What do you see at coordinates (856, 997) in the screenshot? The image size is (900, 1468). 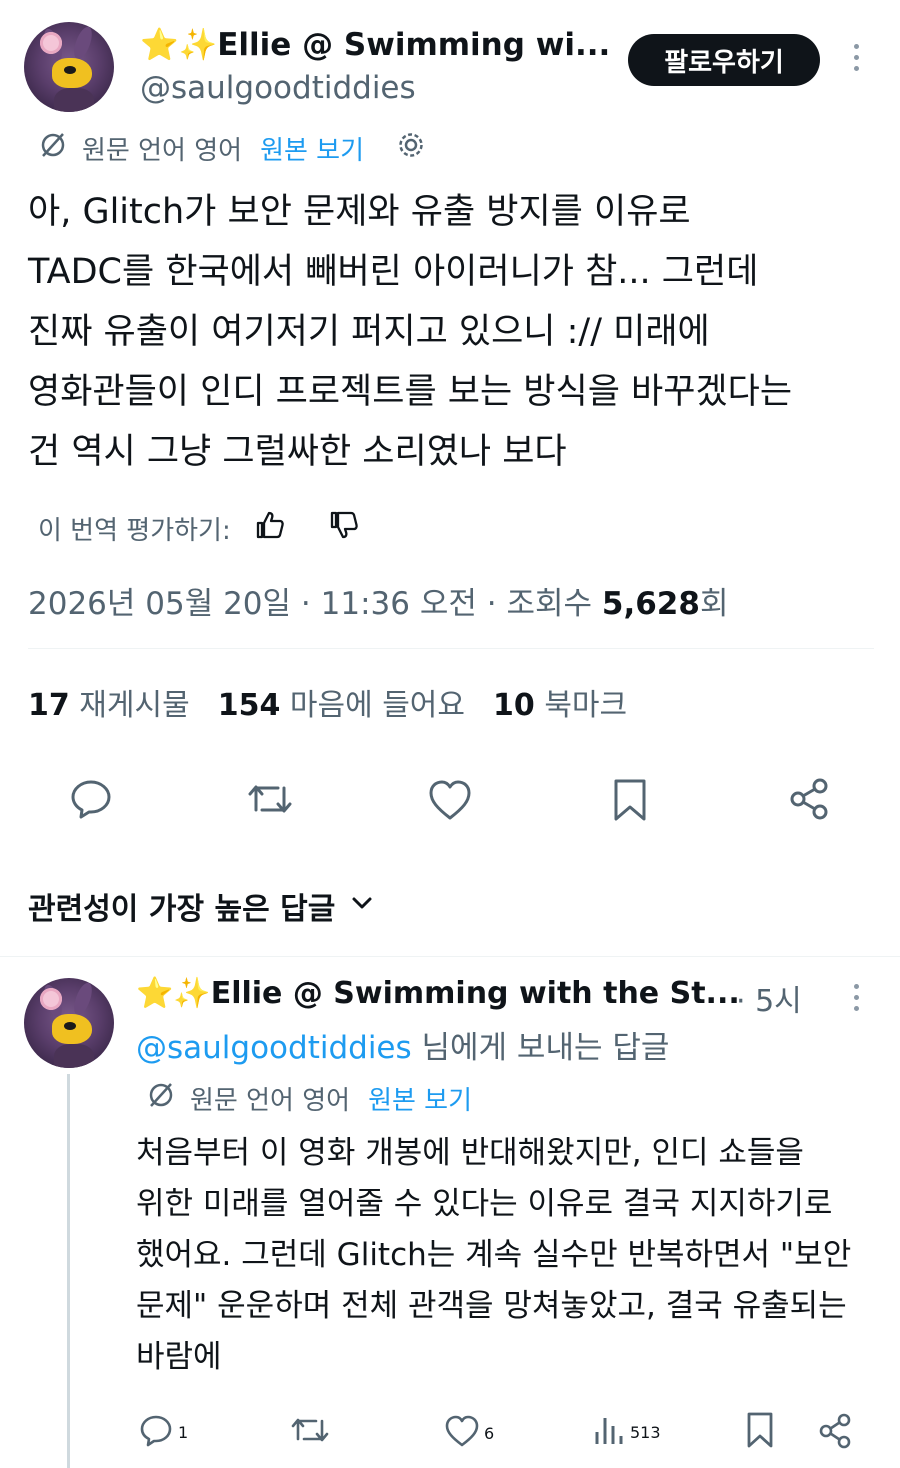 I see `reply-more-options-icon` at bounding box center [856, 997].